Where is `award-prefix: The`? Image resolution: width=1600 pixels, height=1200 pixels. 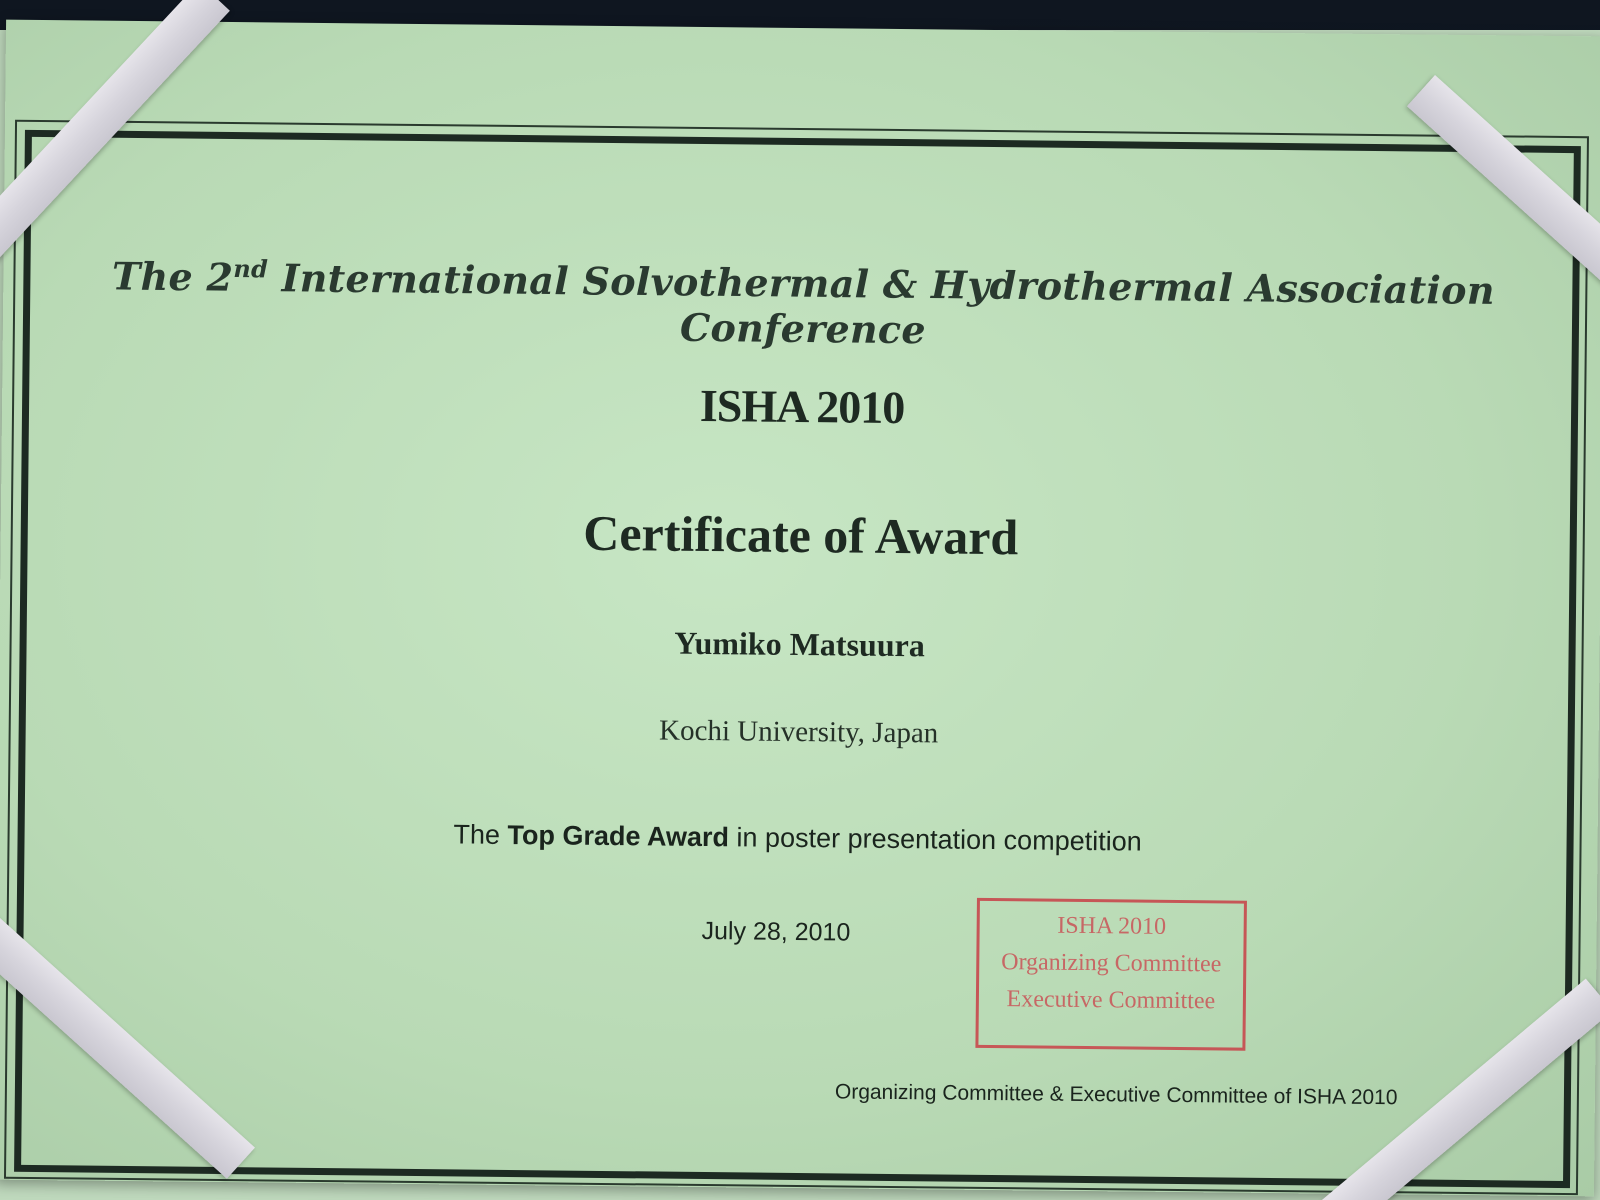
award-prefix: The is located at coordinates (480, 834).